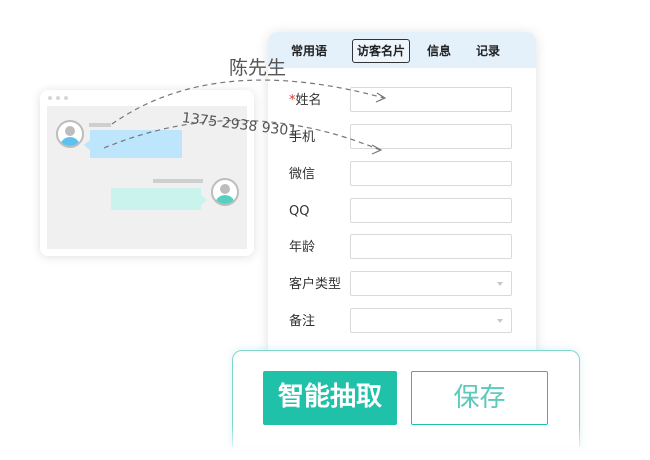 This screenshot has height=460, width=650. I want to click on name-input, so click(431, 99).